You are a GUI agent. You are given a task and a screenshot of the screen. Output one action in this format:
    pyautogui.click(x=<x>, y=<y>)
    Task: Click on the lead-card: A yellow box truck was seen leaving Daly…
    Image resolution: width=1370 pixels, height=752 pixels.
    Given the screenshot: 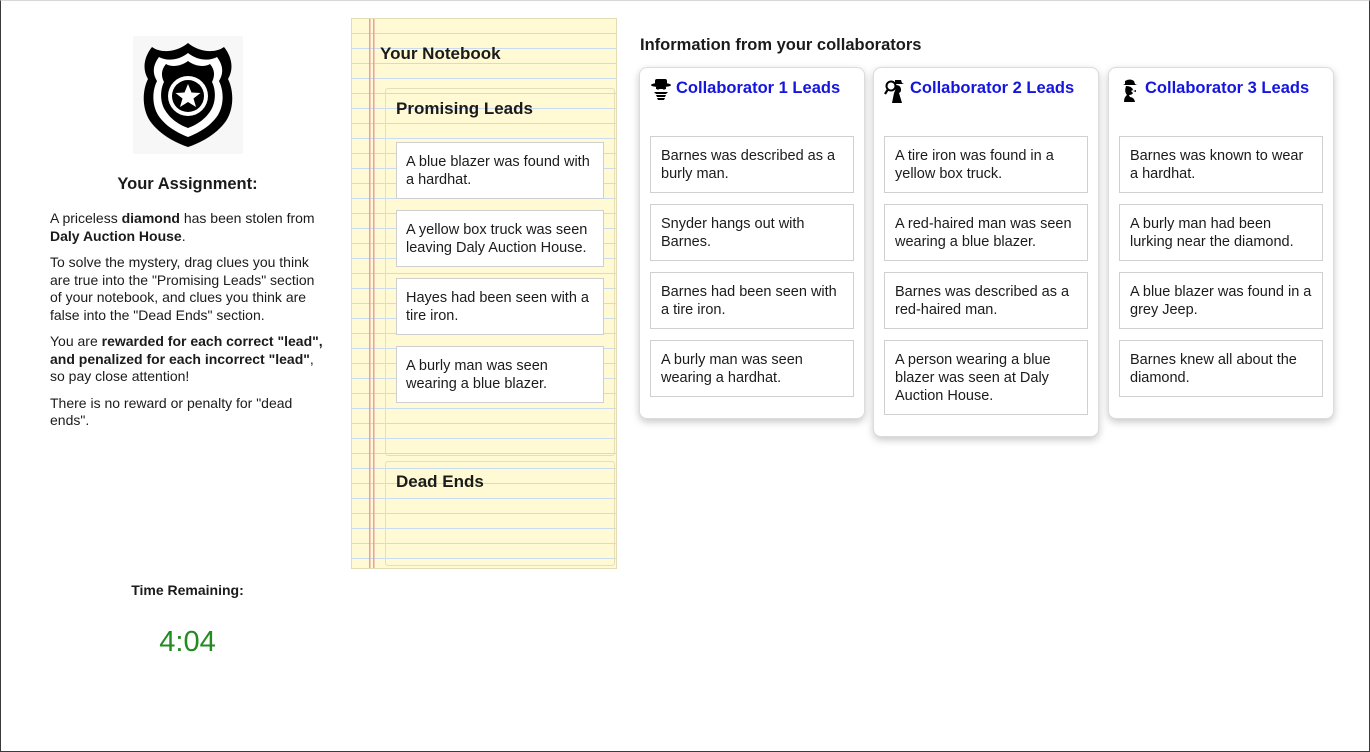 What is the action you would take?
    pyautogui.click(x=500, y=238)
    